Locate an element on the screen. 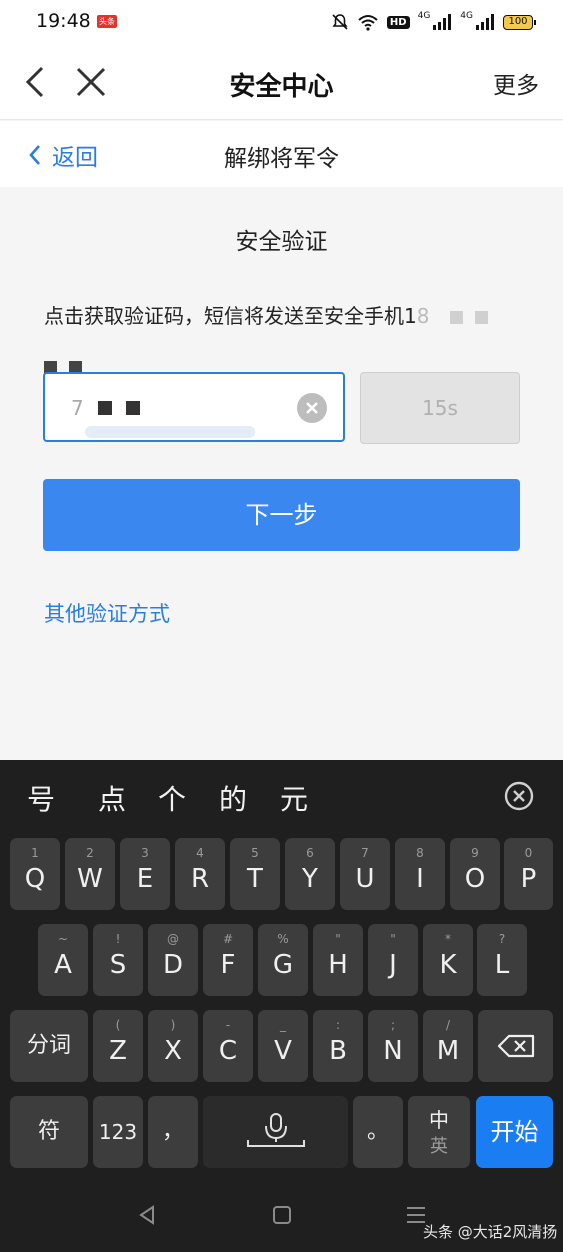 Image resolution: width=563 pixels, height=1252 pixels. key-v: _ V is located at coordinates (283, 1046).